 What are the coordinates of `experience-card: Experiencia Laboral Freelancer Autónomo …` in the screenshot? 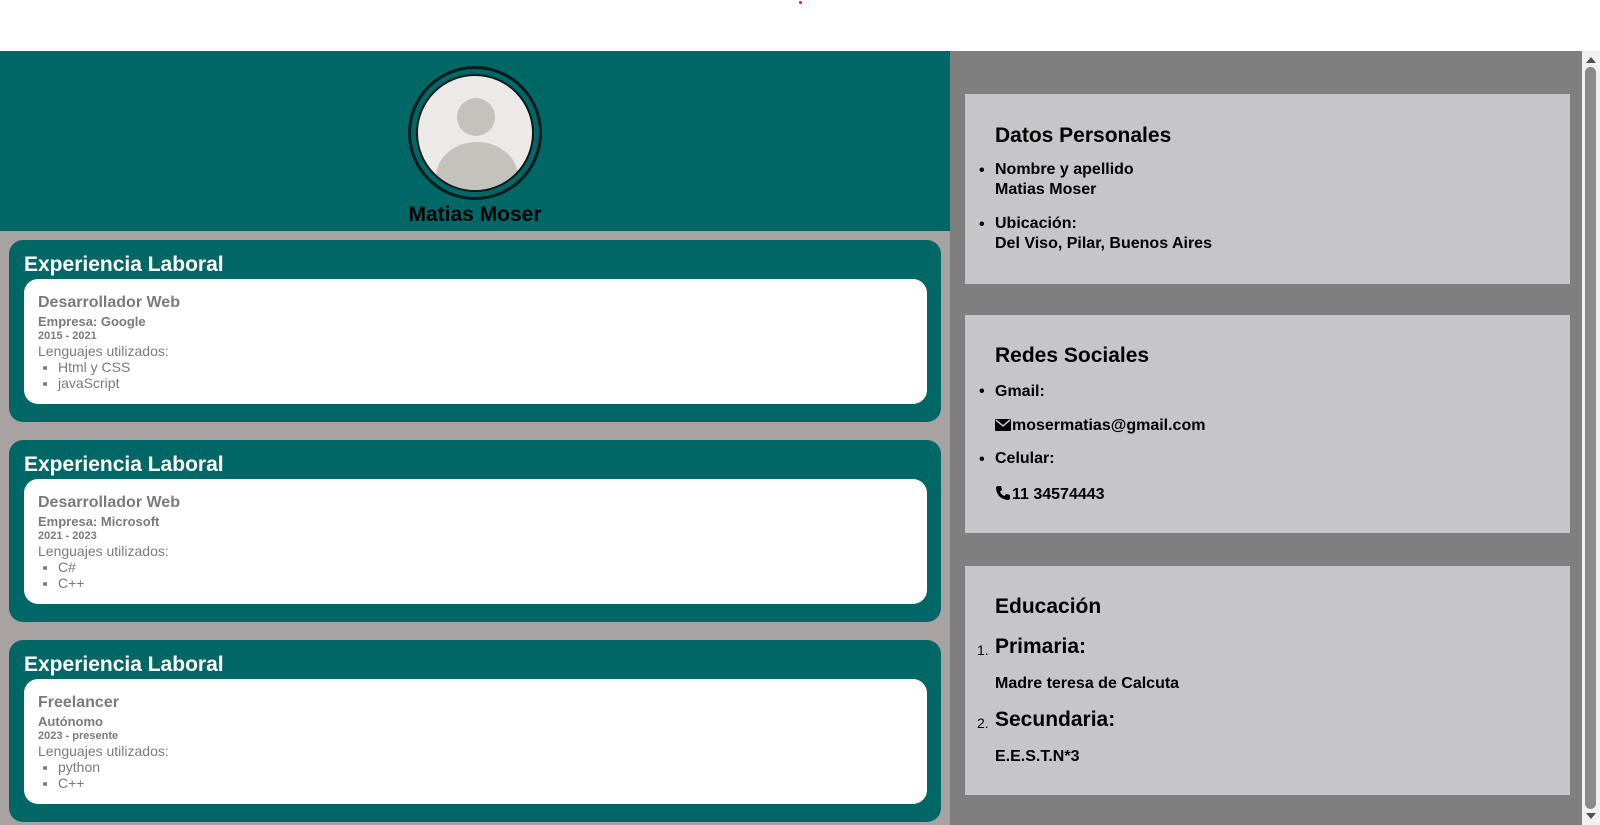 It's located at (475, 731).